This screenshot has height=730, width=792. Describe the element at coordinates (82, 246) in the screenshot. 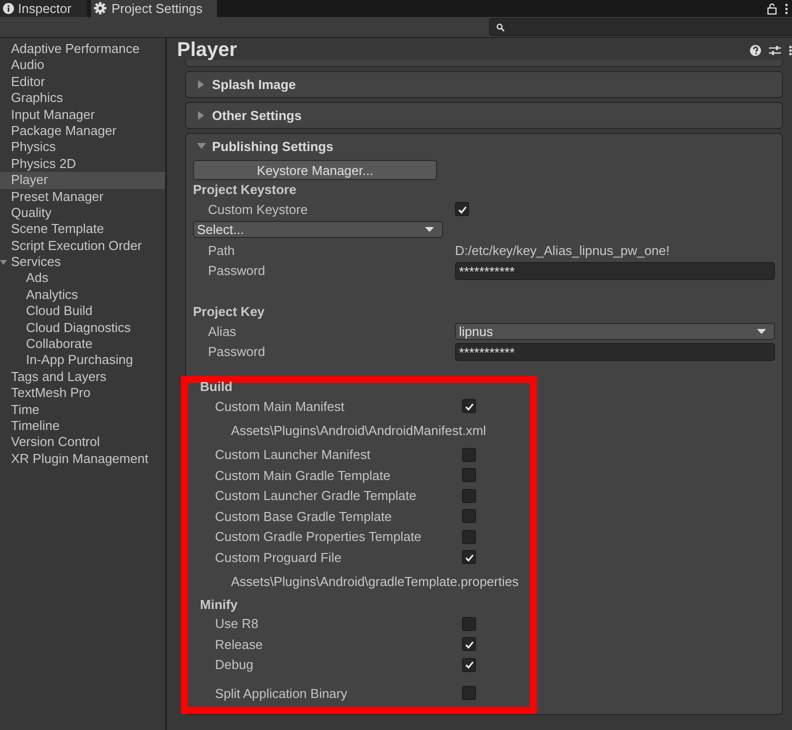

I see `sidebar-item: Script Execution Order` at that location.